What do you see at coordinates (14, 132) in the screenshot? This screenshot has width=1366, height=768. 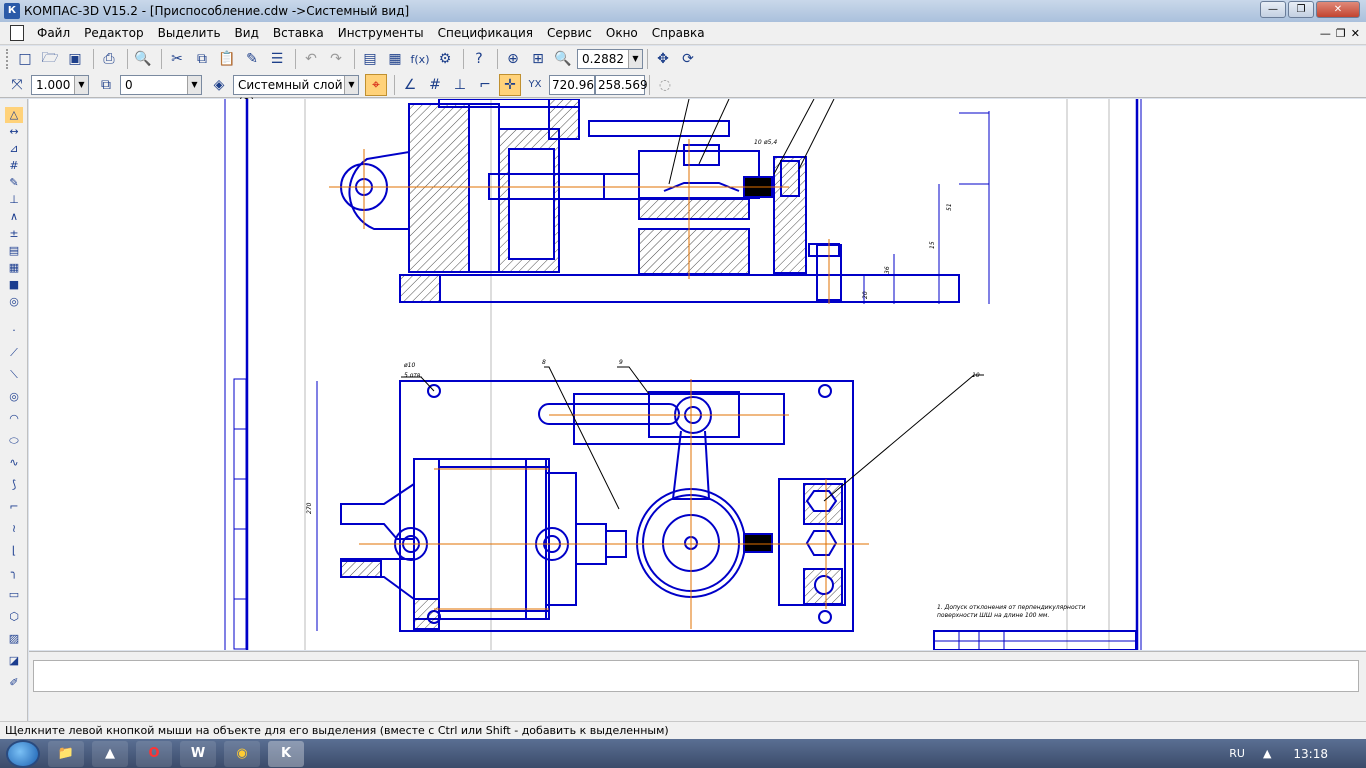 I see `dimensions-panel-icon: ↔` at bounding box center [14, 132].